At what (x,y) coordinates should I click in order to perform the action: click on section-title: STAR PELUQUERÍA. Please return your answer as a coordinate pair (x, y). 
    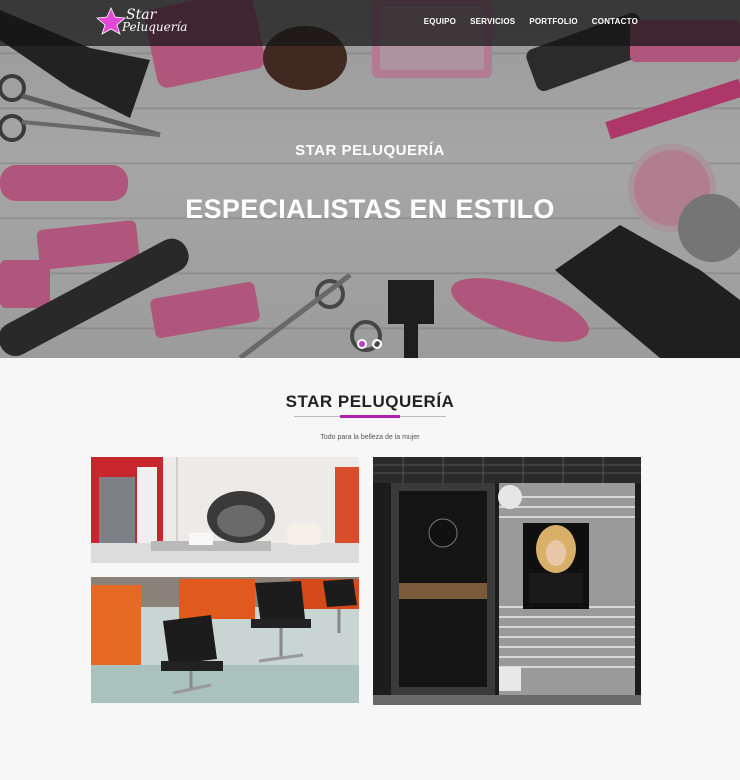
    Looking at the image, I should click on (370, 401).